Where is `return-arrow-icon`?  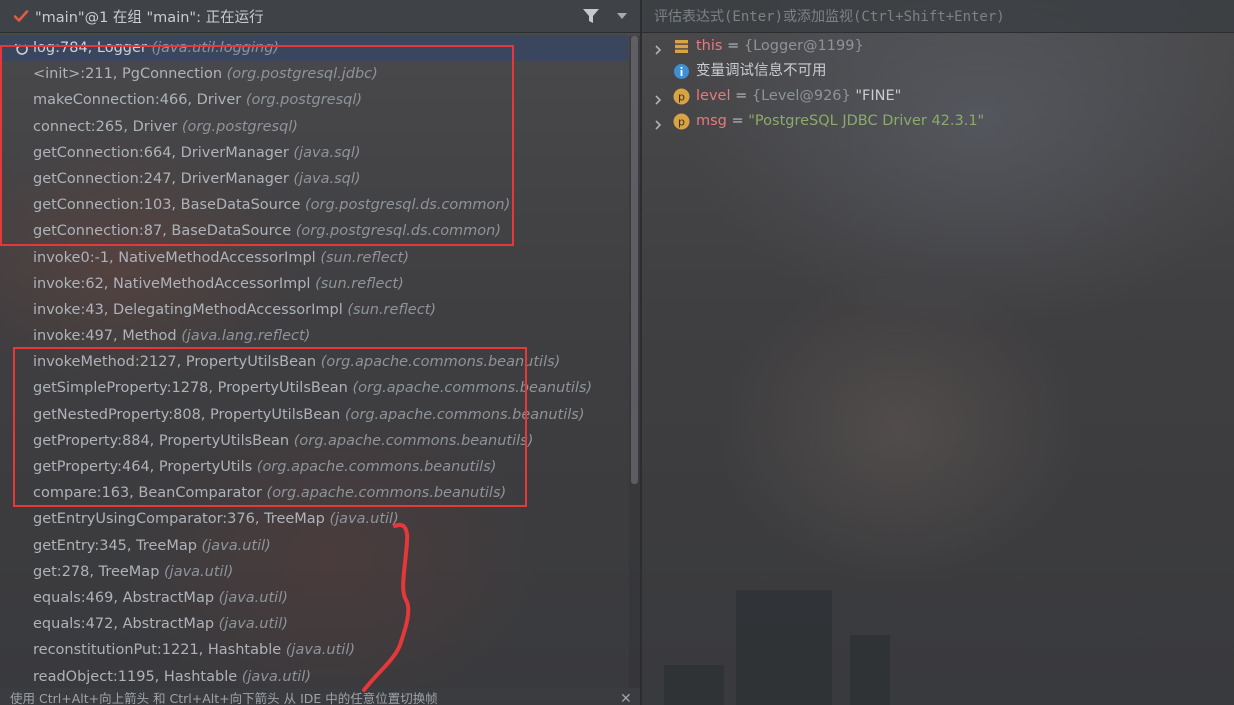
return-arrow-icon is located at coordinates (21, 48).